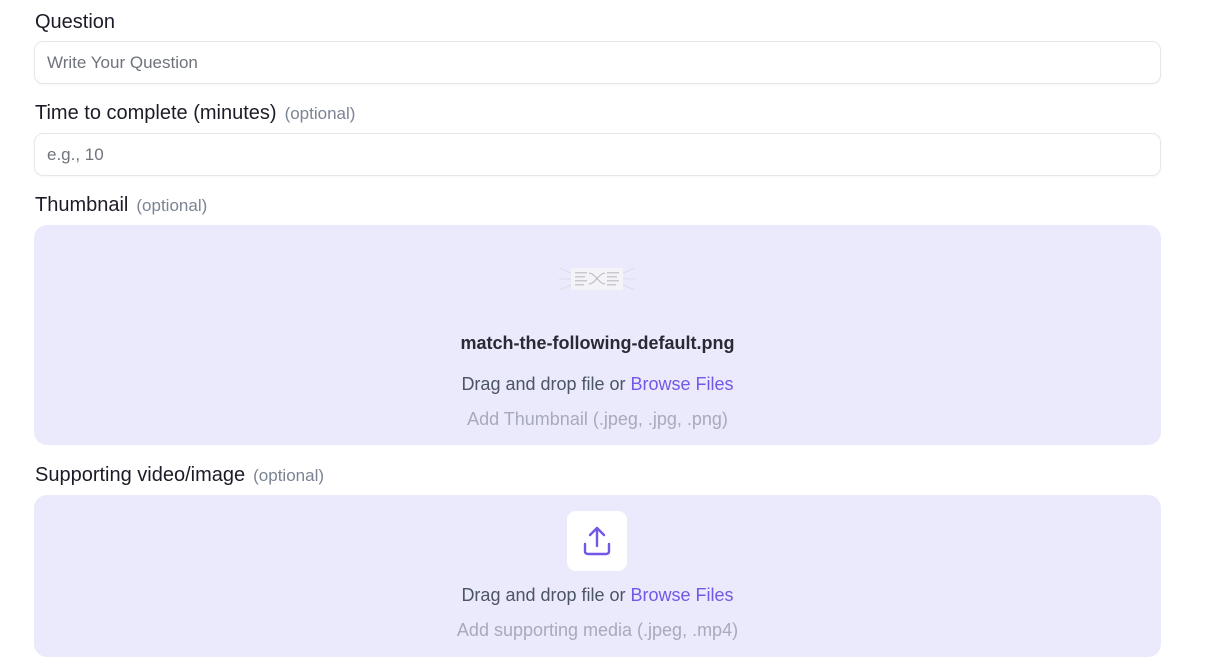  Describe the element at coordinates (682, 595) in the screenshot. I see `supporting-browse-files-link: Browse Files` at that location.